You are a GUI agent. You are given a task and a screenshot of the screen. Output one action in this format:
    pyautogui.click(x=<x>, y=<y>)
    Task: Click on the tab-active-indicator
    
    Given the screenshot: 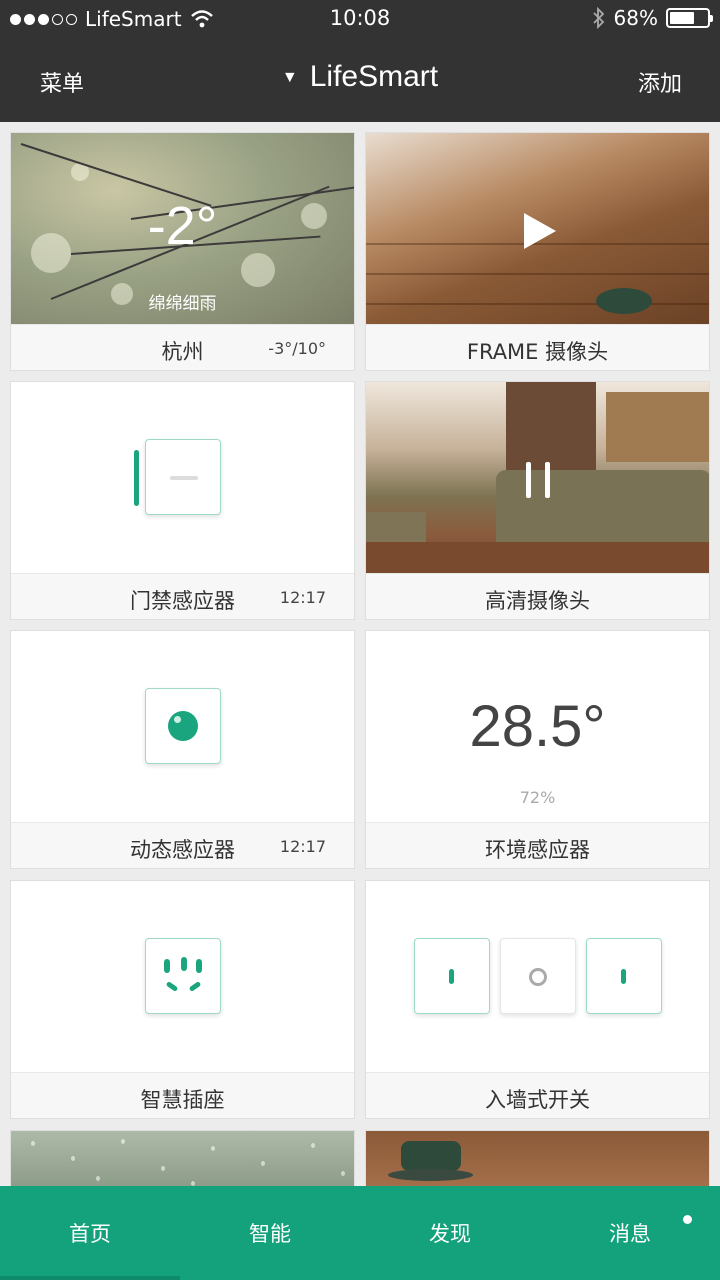 What is the action you would take?
    pyautogui.click(x=90, y=1278)
    